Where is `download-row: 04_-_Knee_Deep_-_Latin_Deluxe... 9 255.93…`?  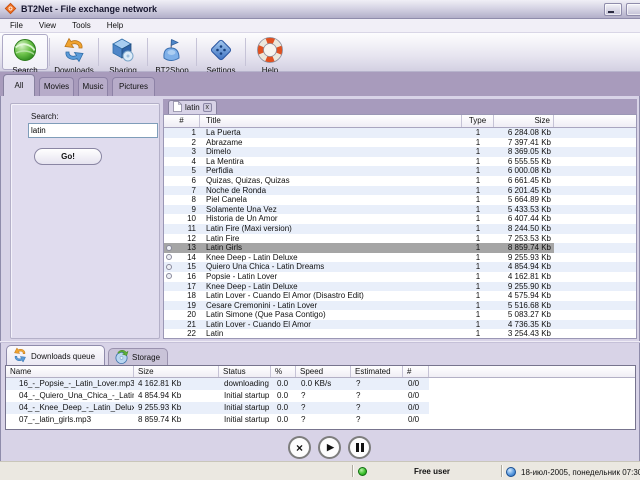
download-row: 04_-_Knee_Deep_-_Latin_Deluxe... 9 255.93… is located at coordinates (320, 408).